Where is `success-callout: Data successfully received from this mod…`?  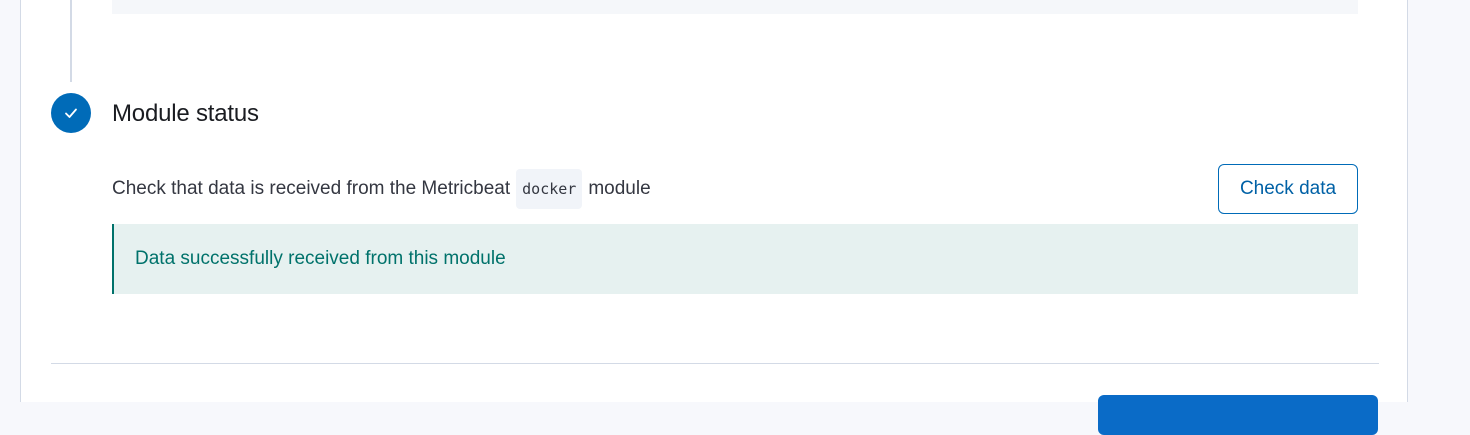
success-callout: Data successfully received from this mod… is located at coordinates (735, 259).